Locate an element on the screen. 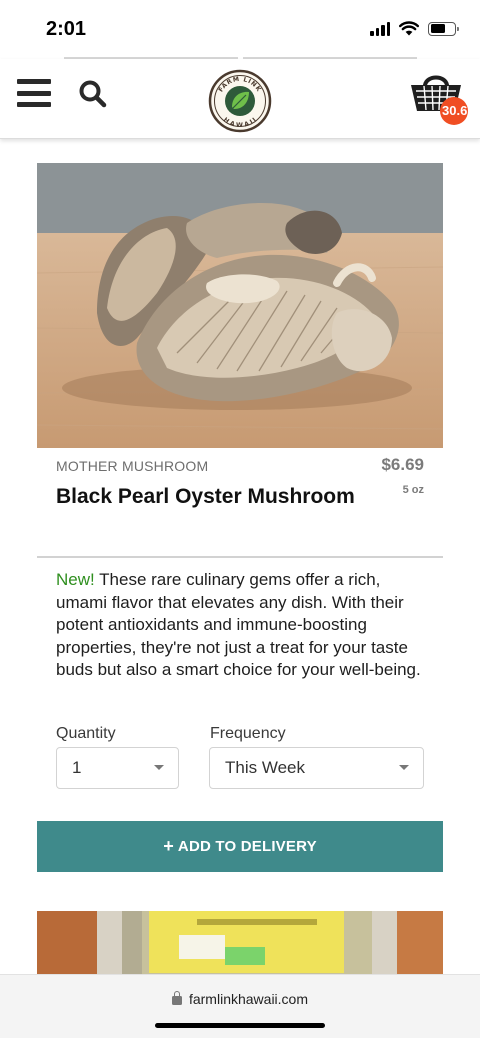 This screenshot has width=480, height=1038. status-time: 2:01 is located at coordinates (66, 29).